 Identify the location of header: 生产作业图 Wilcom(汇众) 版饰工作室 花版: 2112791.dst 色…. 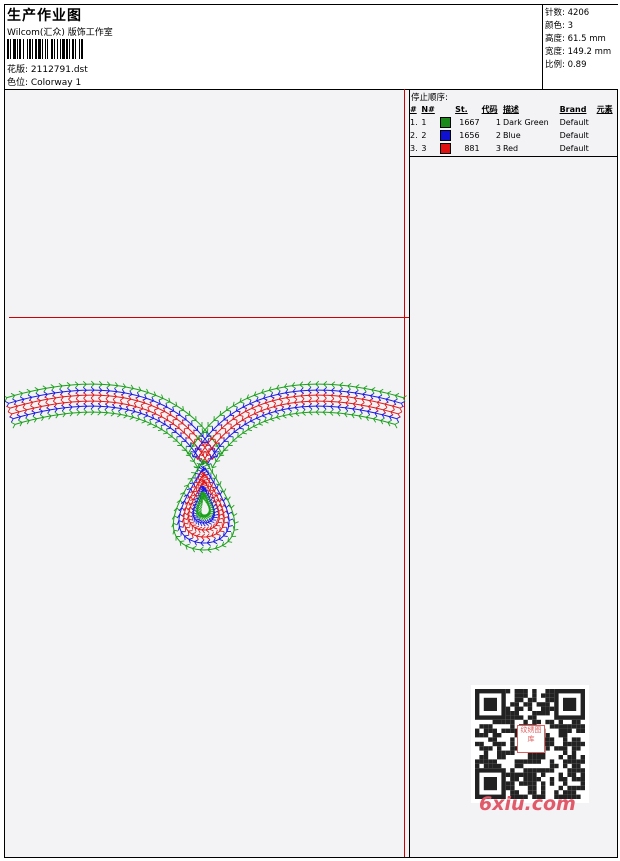
(311, 47).